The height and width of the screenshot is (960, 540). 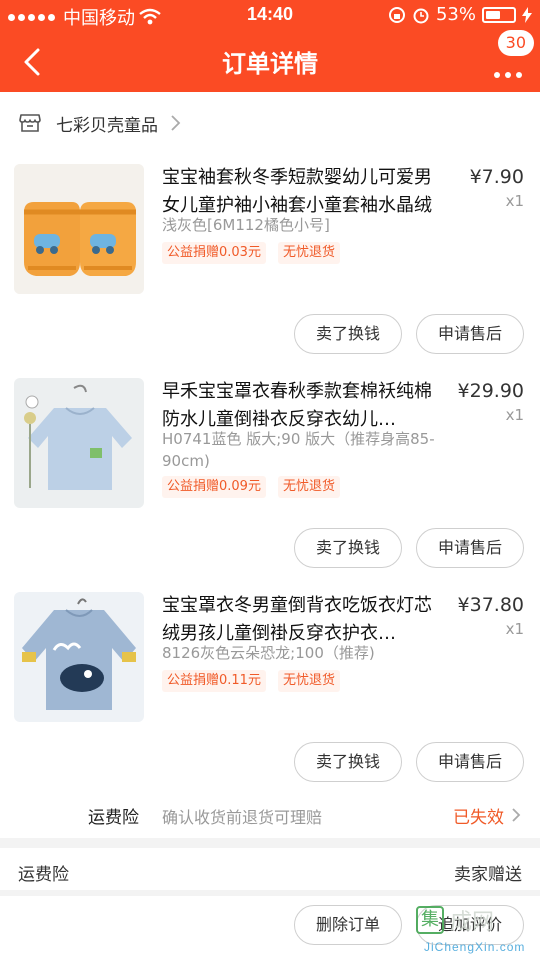 I want to click on alarm-icon, so click(x=421, y=15).